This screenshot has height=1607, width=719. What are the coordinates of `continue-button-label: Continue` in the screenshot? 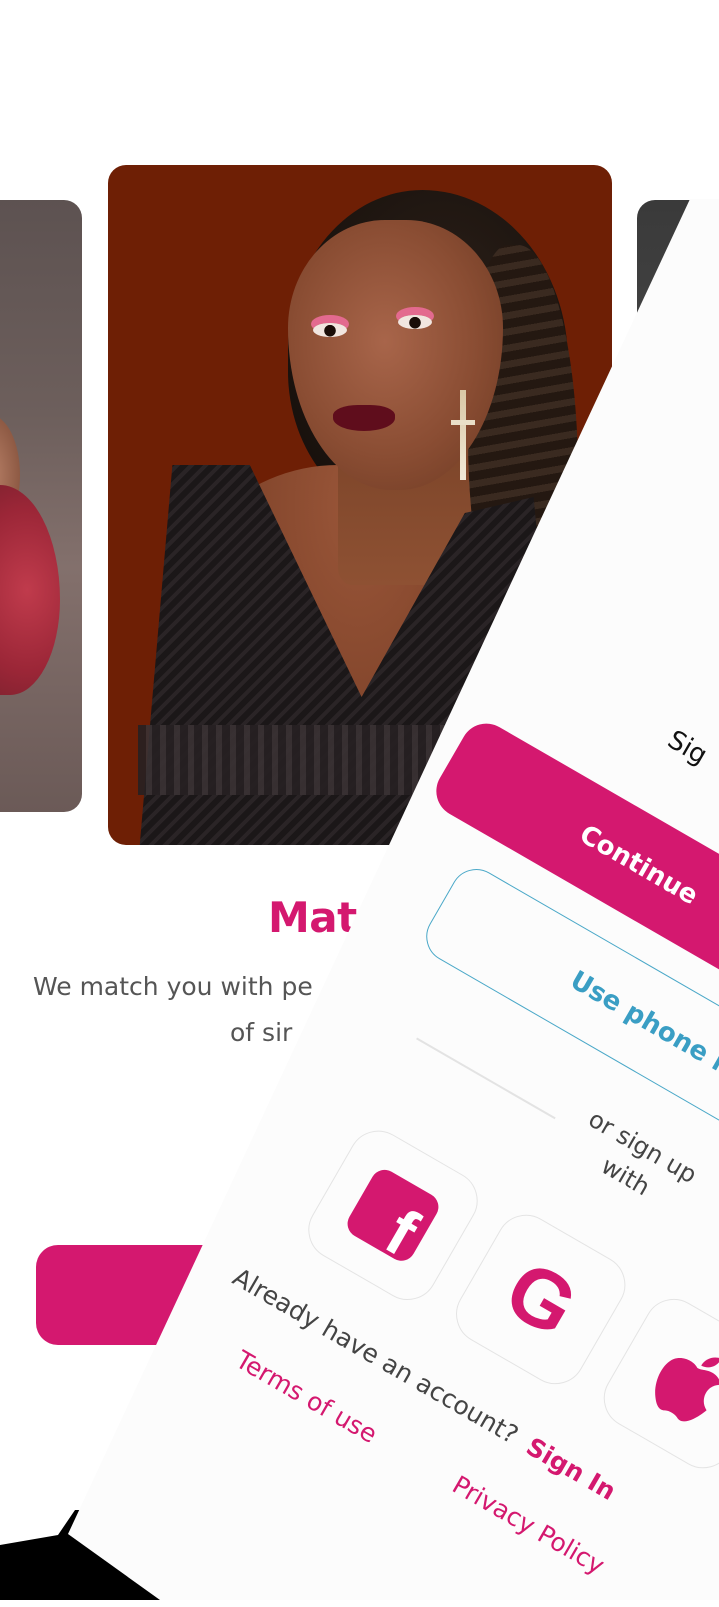 It's located at (639, 865).